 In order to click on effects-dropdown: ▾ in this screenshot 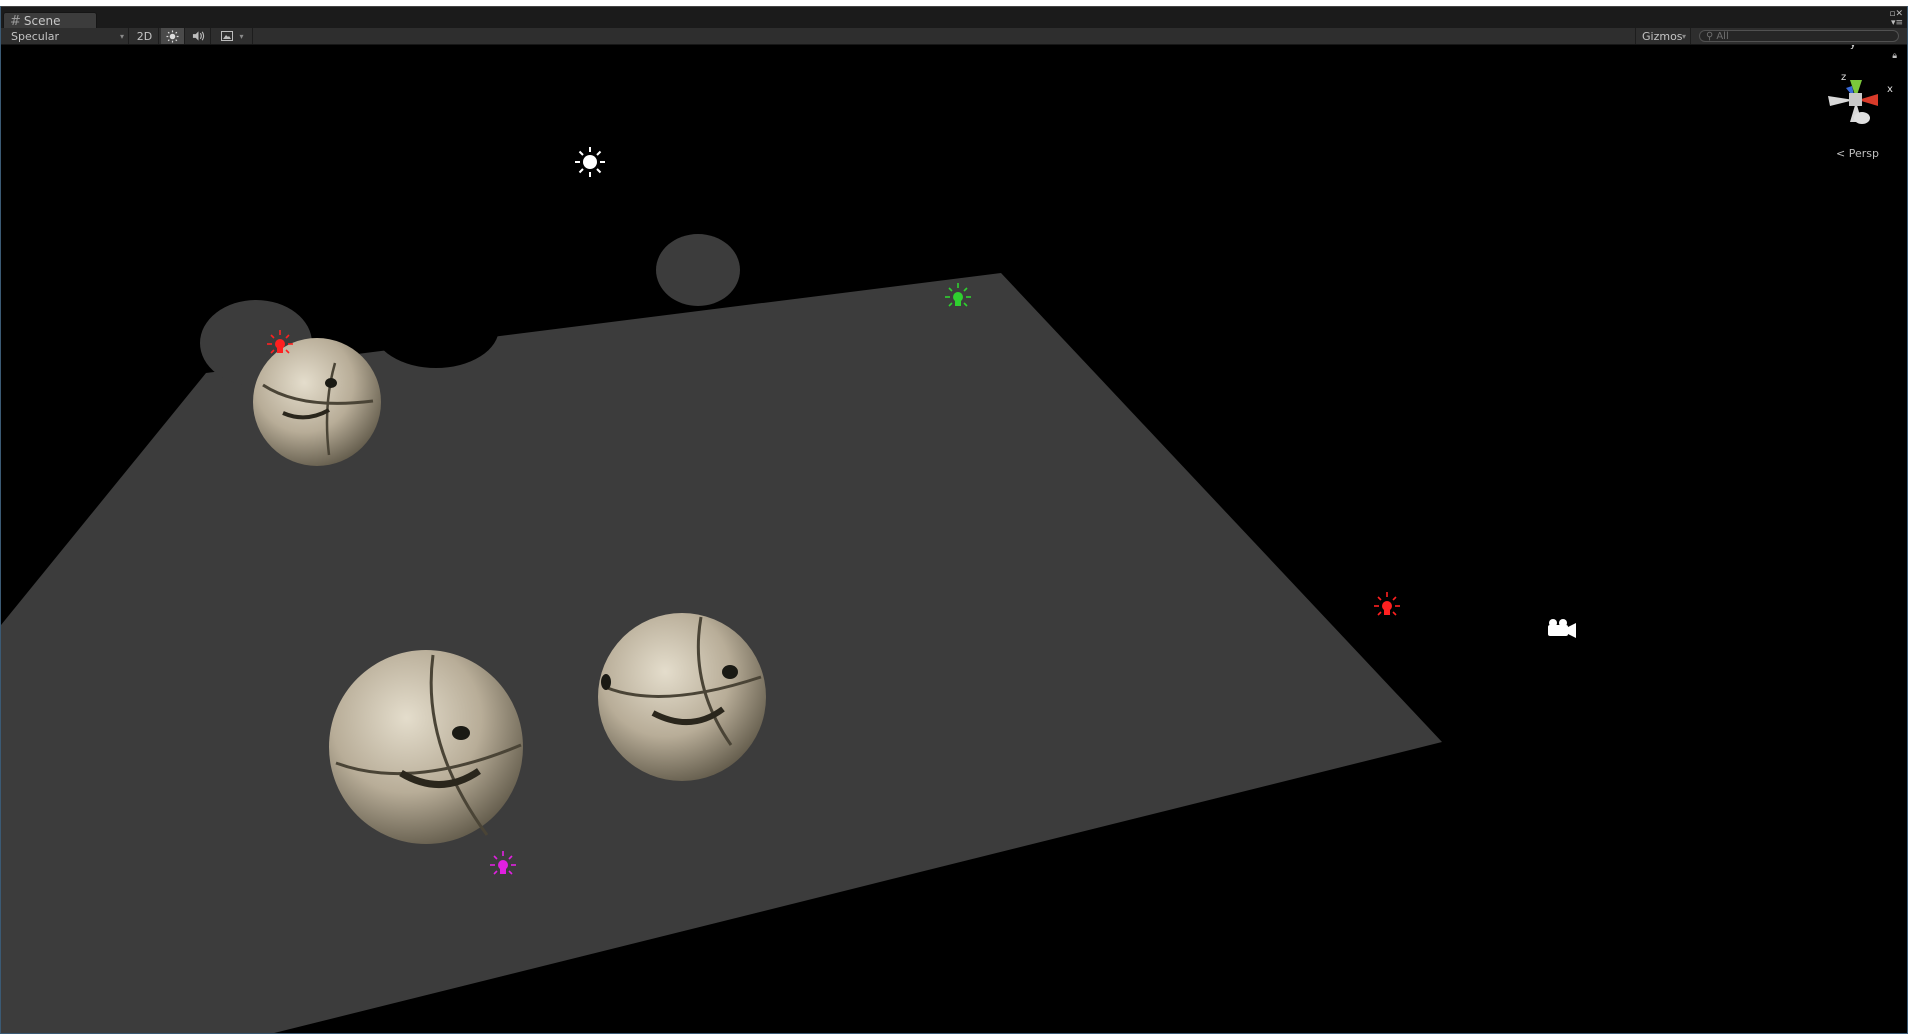, I will do `click(233, 36)`.